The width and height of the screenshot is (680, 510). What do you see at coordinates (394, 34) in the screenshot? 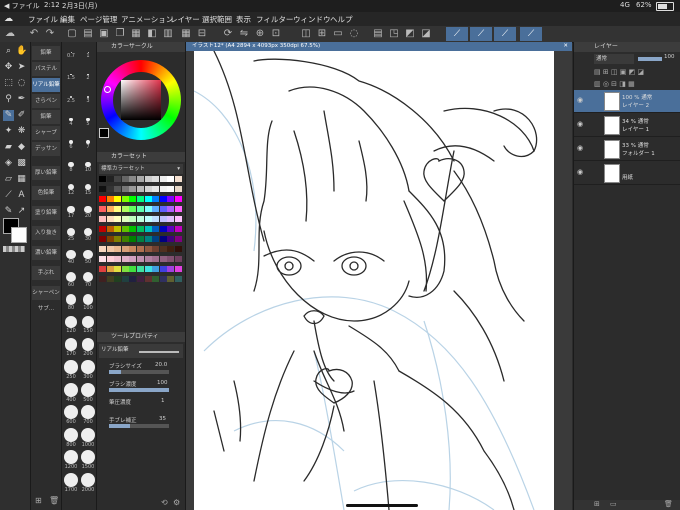
I see `reference-icon: ◳` at bounding box center [394, 34].